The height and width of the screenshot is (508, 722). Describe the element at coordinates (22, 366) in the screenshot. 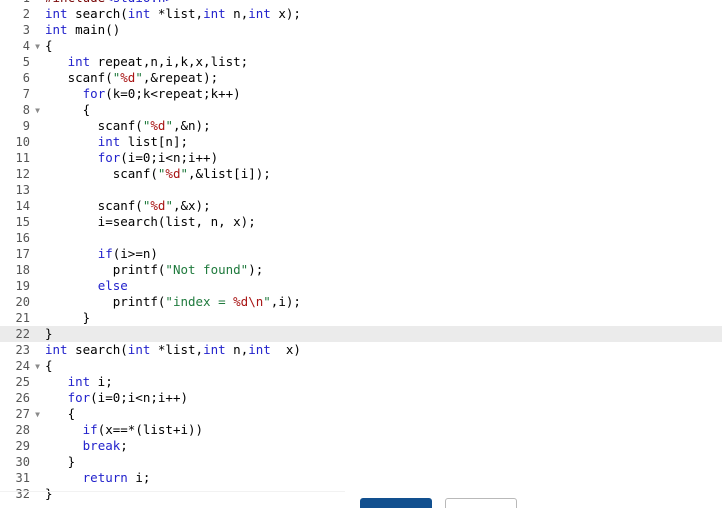

I see `line-number: 24` at that location.